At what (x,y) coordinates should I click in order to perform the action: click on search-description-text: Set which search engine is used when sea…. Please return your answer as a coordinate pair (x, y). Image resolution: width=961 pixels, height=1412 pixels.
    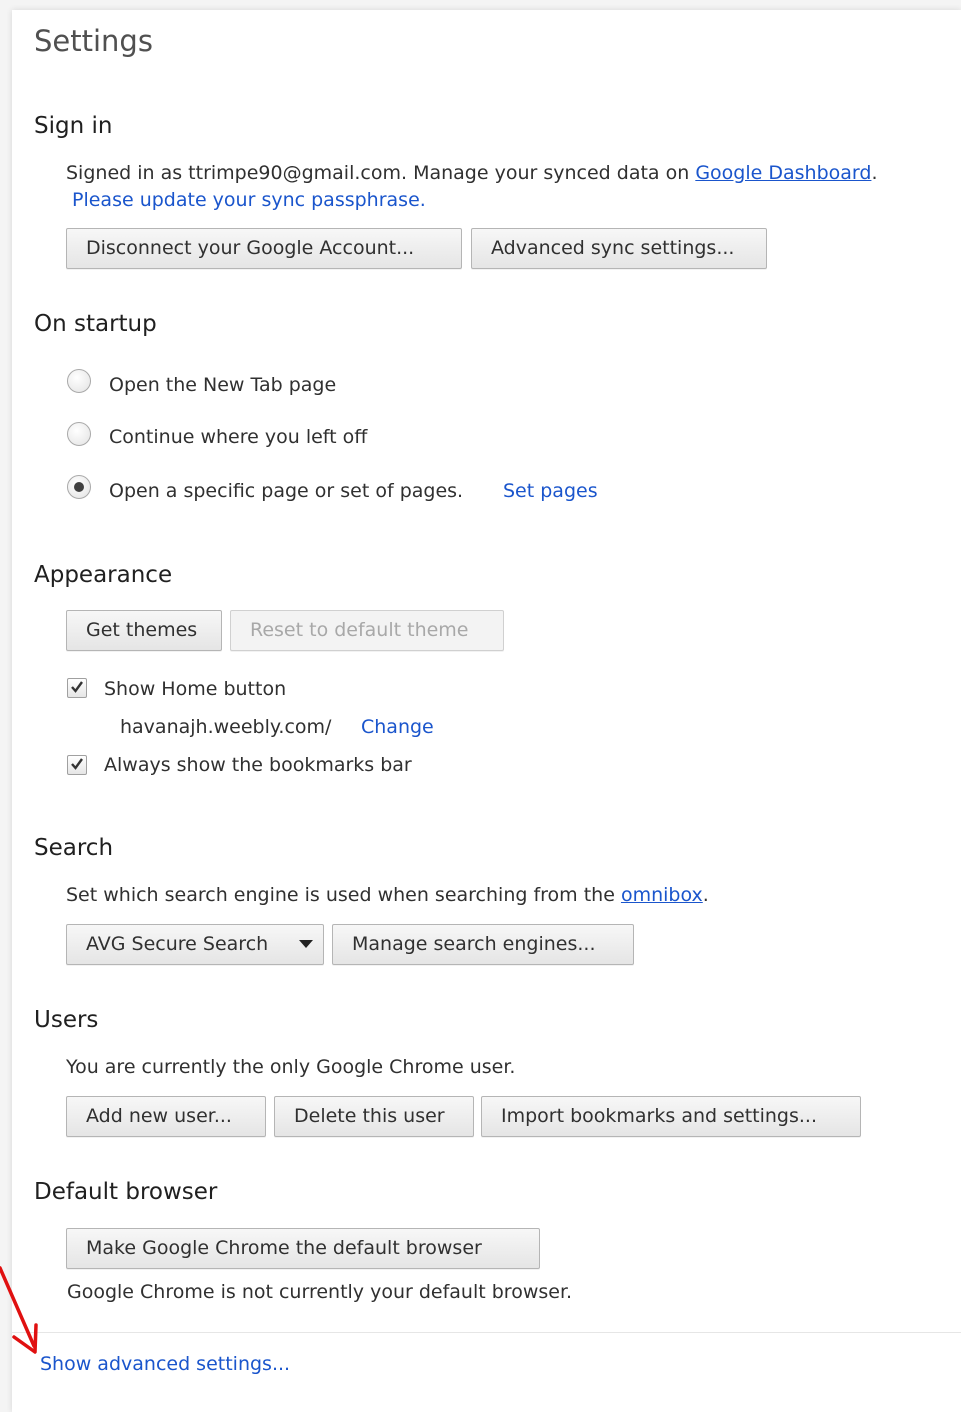
    Looking at the image, I should click on (340, 895).